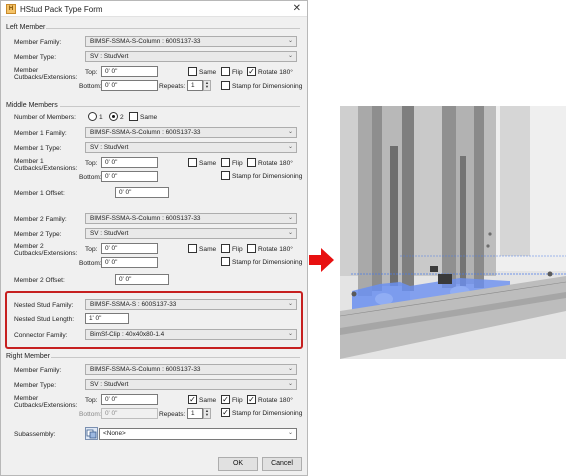  Describe the element at coordinates (237, 72) in the screenshot. I see `left-flip-label: Flip` at that location.